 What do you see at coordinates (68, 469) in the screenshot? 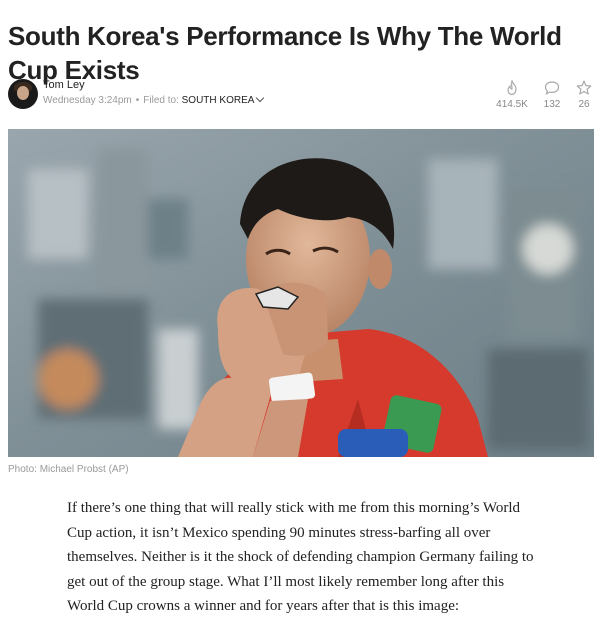
I see `photo-caption: Photo: Michael Probst (AP)` at bounding box center [68, 469].